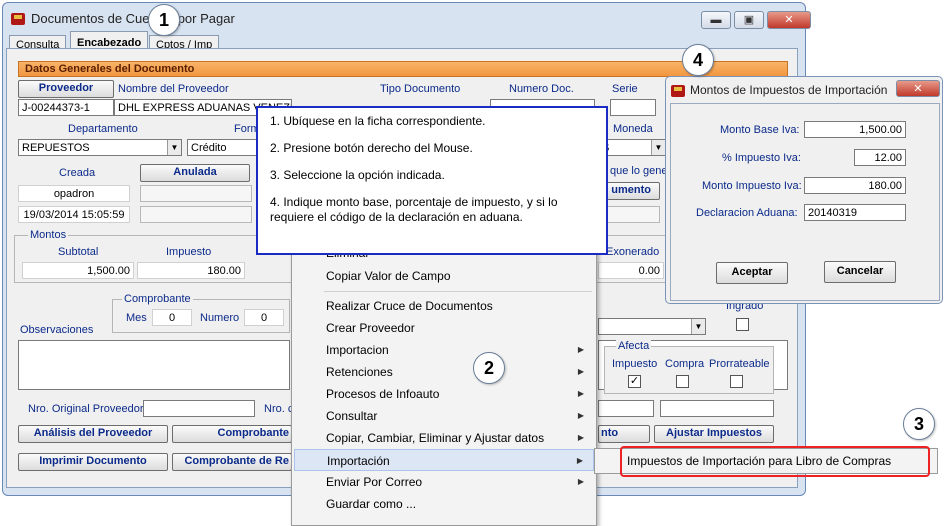 The height and width of the screenshot is (526, 945). Describe the element at coordinates (74, 193) in the screenshot. I see `usuario-field: opadron` at that location.